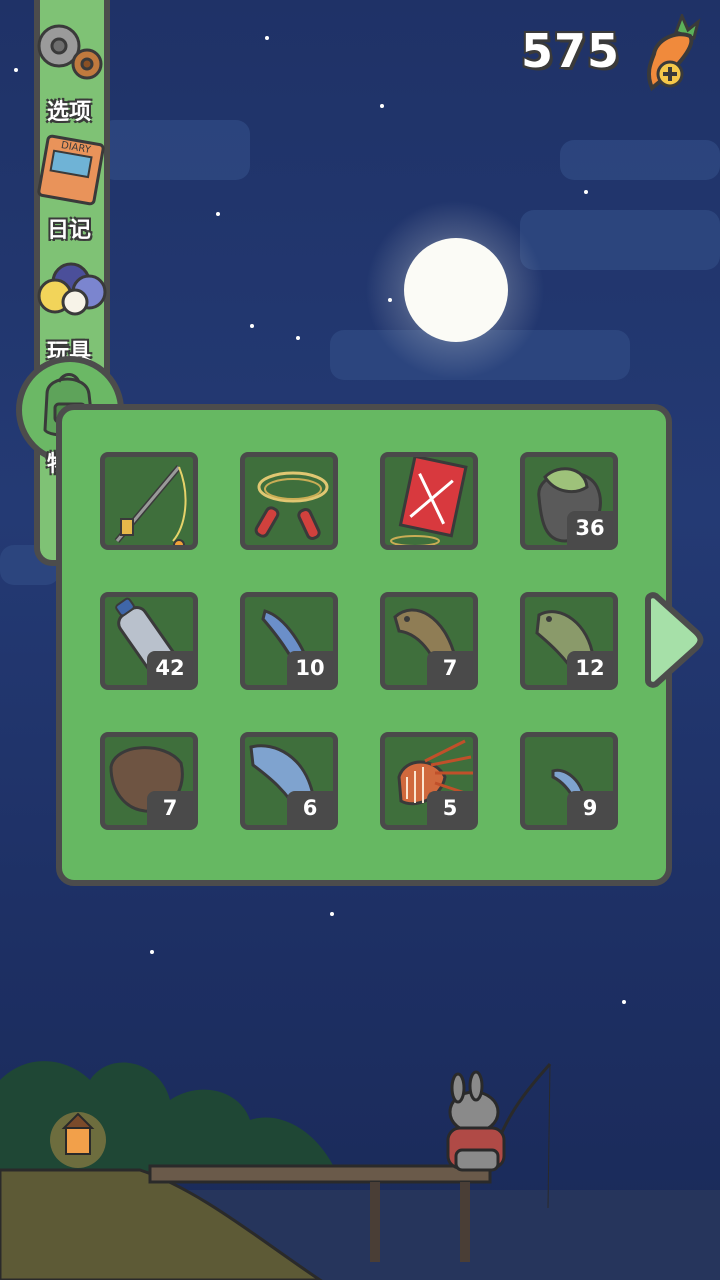 This screenshot has height=1280, width=720. What do you see at coordinates (310, 668) in the screenshot?
I see `item-count: 10` at bounding box center [310, 668].